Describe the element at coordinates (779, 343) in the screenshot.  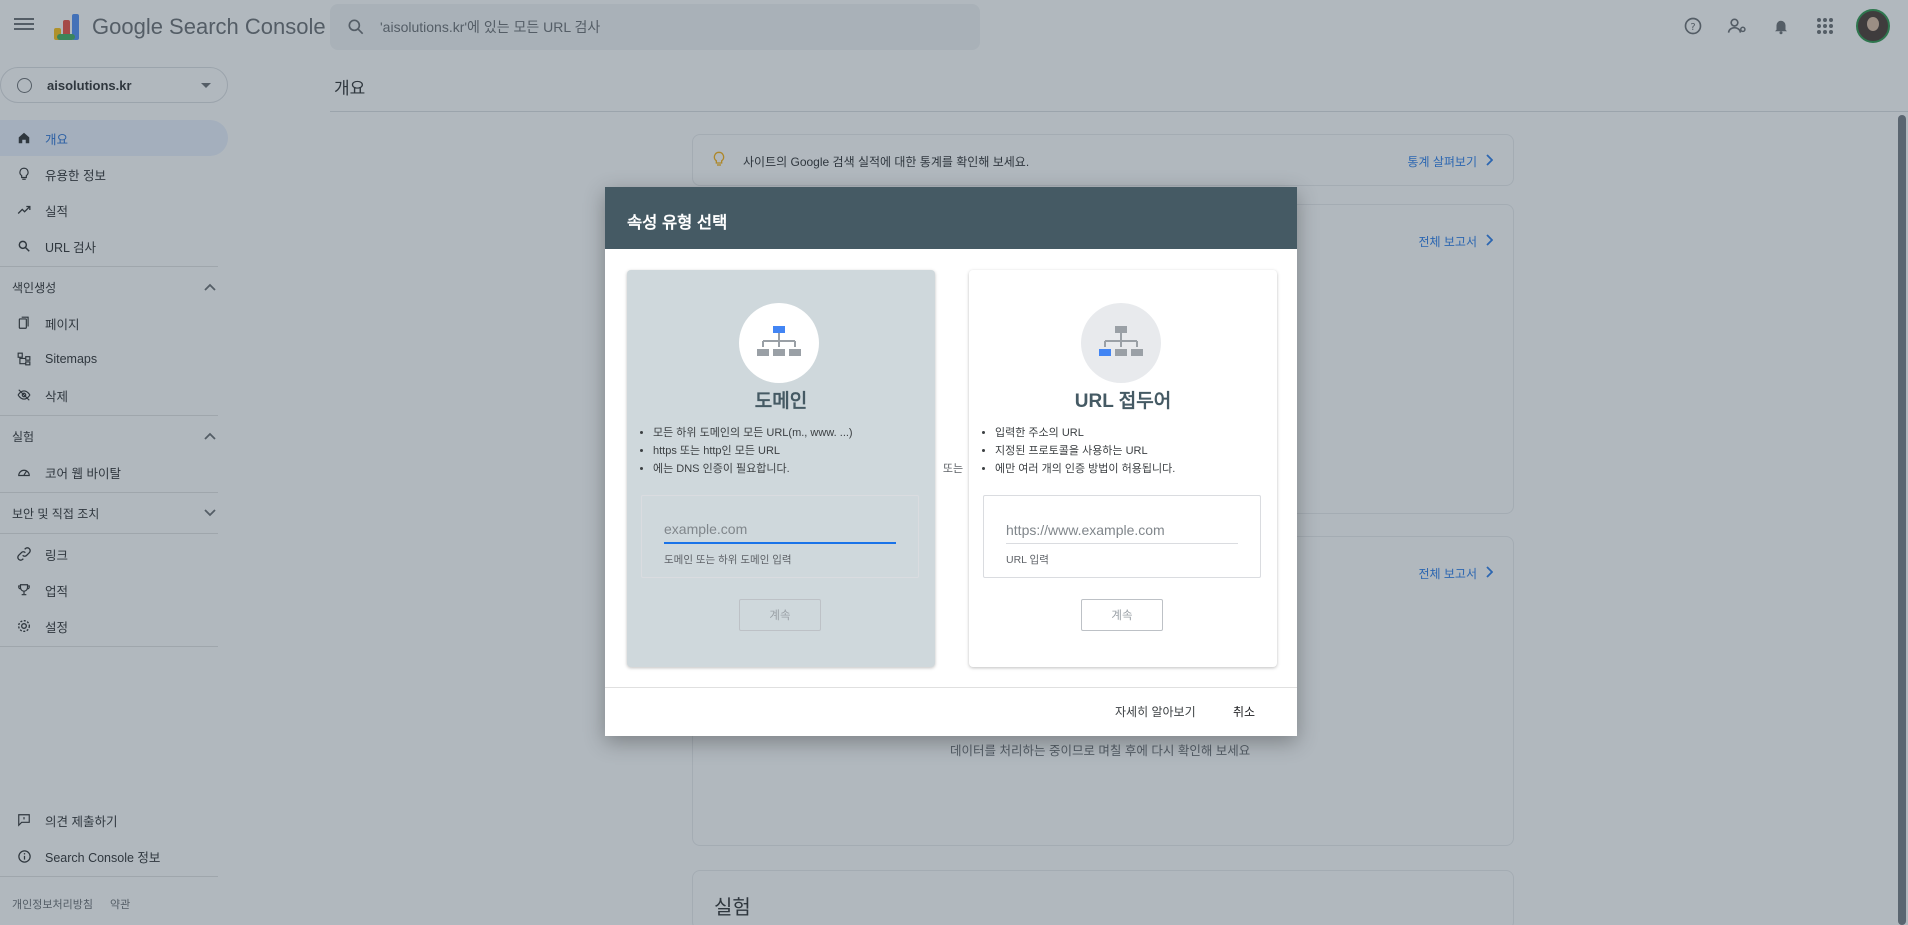
I see `domain-sitemap-icon` at that location.